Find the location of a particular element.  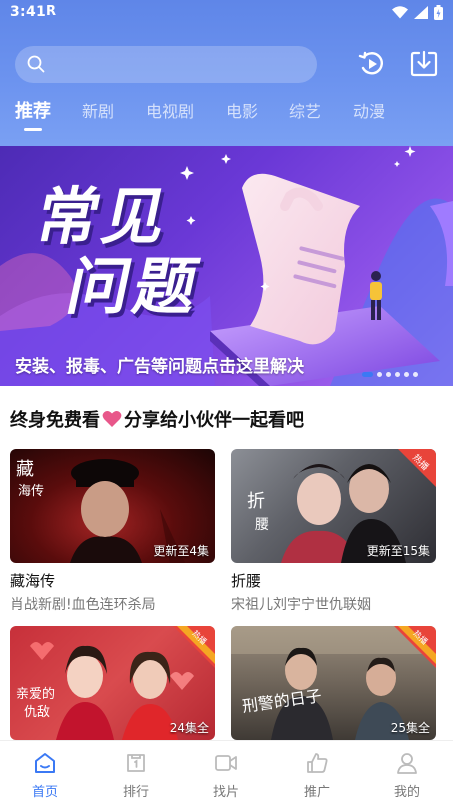

tab-tv-series: 电视剧 is located at coordinates (170, 110).